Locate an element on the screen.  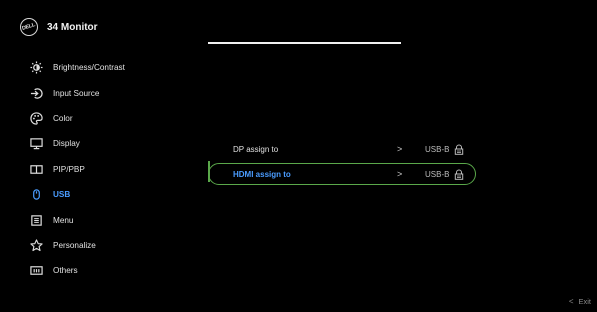
menu-icon is located at coordinates (36, 220).